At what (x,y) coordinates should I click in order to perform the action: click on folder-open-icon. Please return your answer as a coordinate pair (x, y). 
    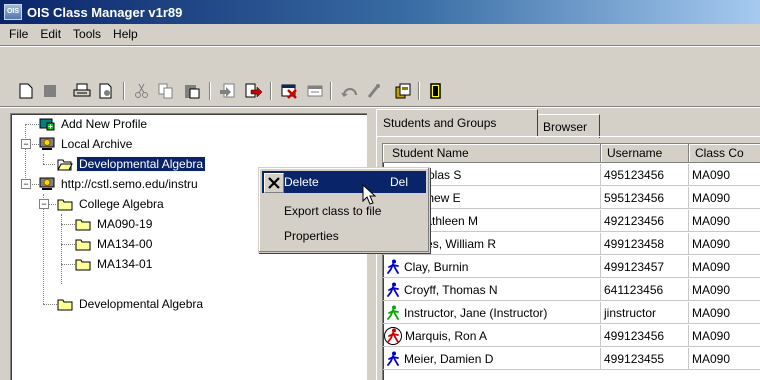
    Looking at the image, I should click on (65, 164).